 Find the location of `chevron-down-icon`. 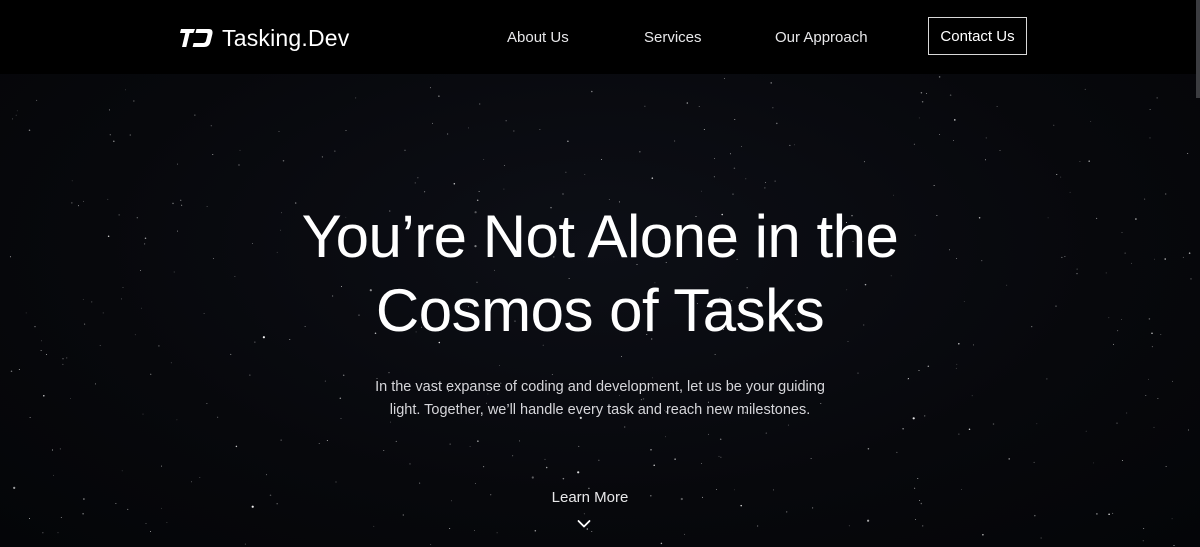

chevron-down-icon is located at coordinates (584, 524).